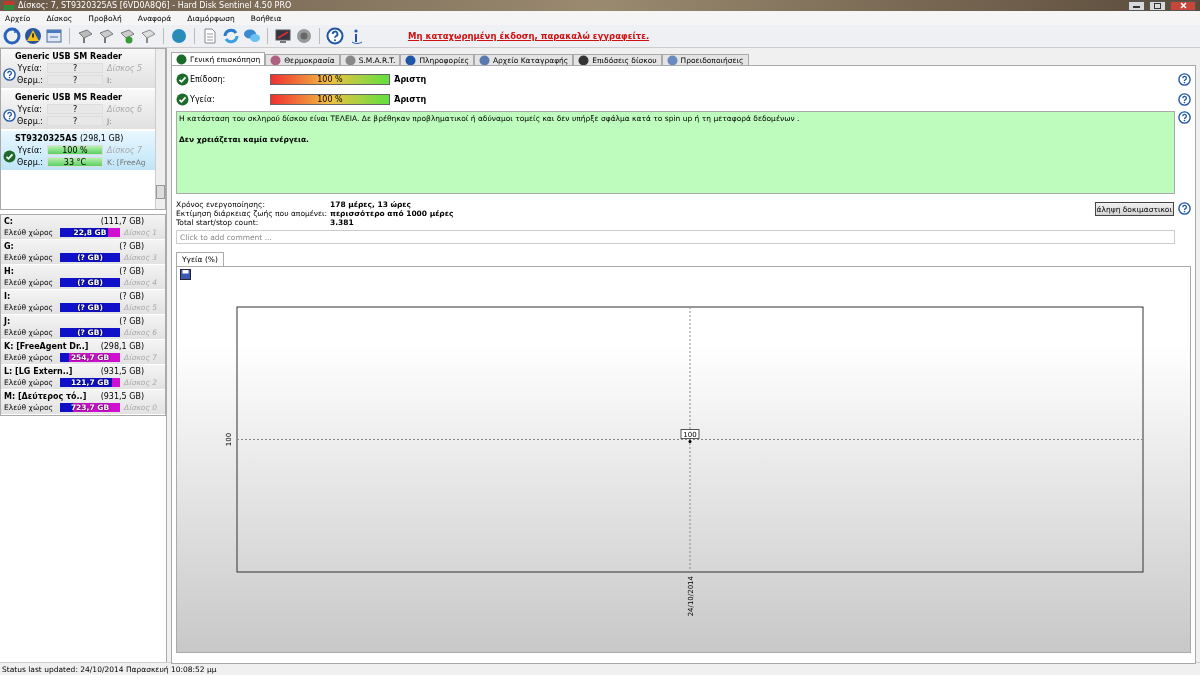 The width and height of the screenshot is (1200, 675). What do you see at coordinates (38, 371) in the screenshot?
I see `volume-name: L: [LG Extern..]` at bounding box center [38, 371].